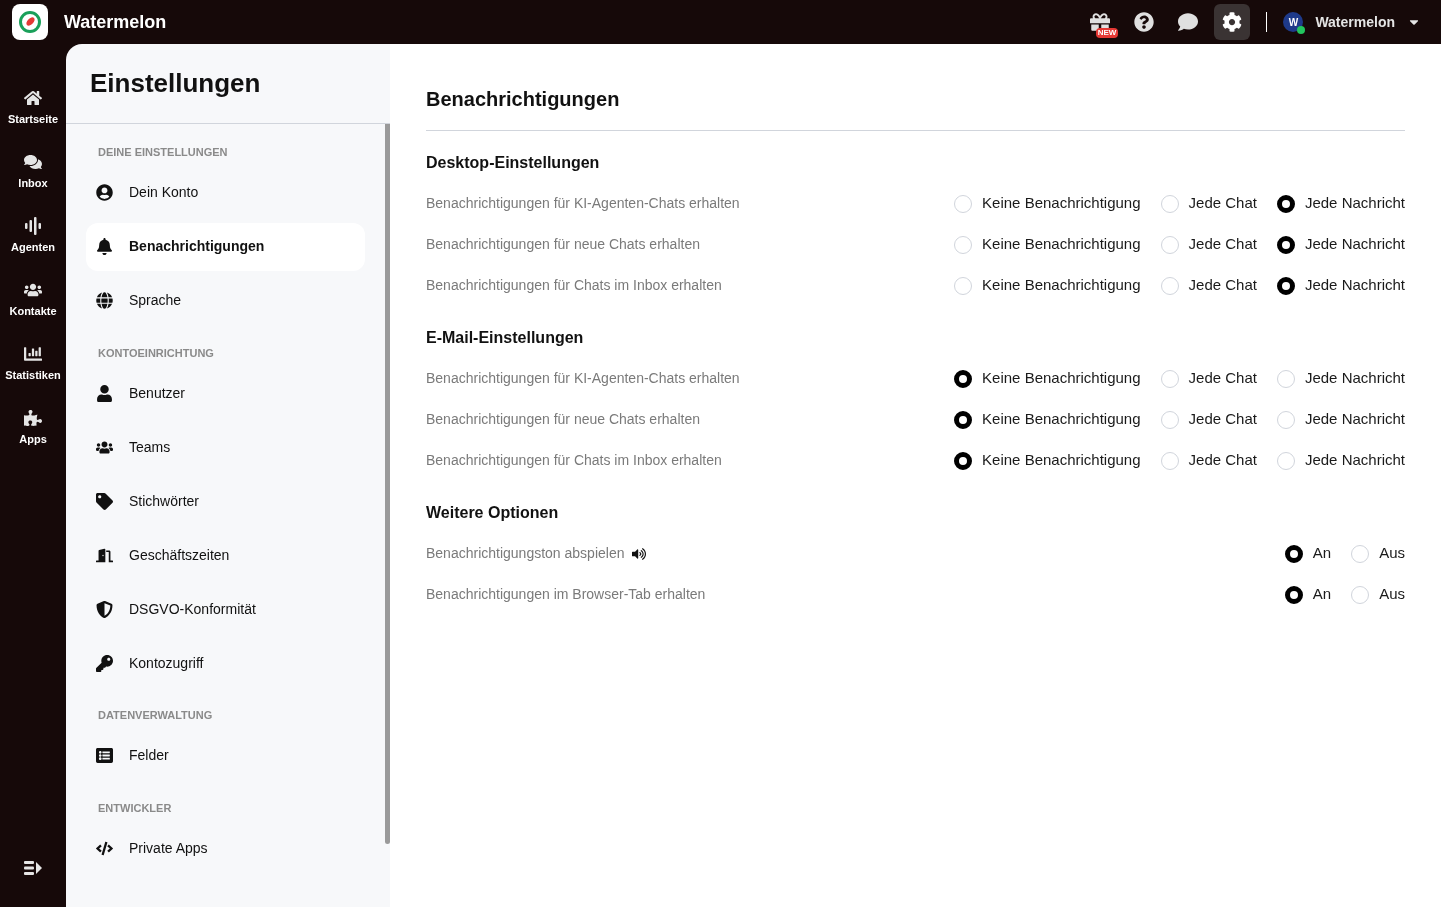 The width and height of the screenshot is (1441, 907). I want to click on gift-button: NEW, so click(1100, 22).